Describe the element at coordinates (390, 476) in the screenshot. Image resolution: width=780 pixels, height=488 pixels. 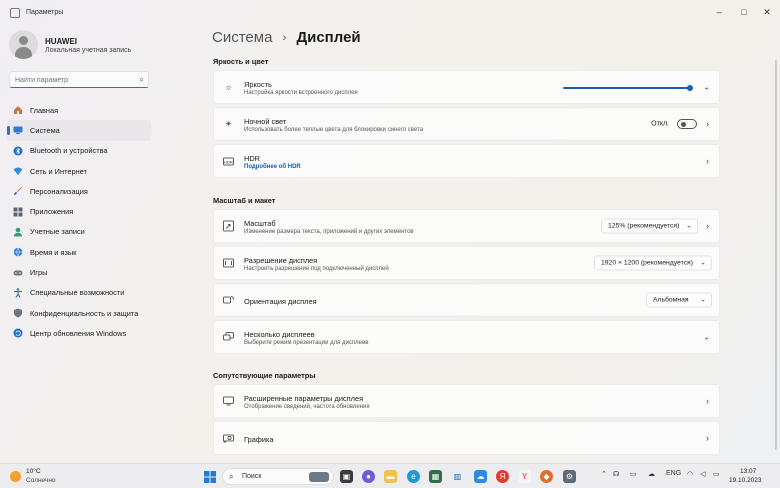
I see `file-explorer-icon: ▬` at that location.